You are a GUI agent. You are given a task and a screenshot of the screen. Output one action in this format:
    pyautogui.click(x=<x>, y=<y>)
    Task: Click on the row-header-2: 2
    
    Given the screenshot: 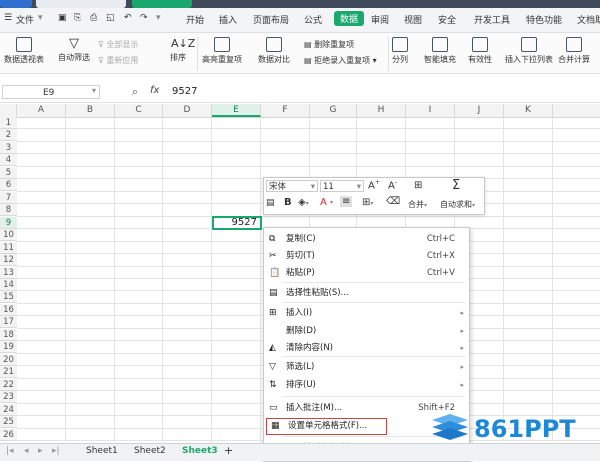 What is the action you would take?
    pyautogui.click(x=8, y=135)
    